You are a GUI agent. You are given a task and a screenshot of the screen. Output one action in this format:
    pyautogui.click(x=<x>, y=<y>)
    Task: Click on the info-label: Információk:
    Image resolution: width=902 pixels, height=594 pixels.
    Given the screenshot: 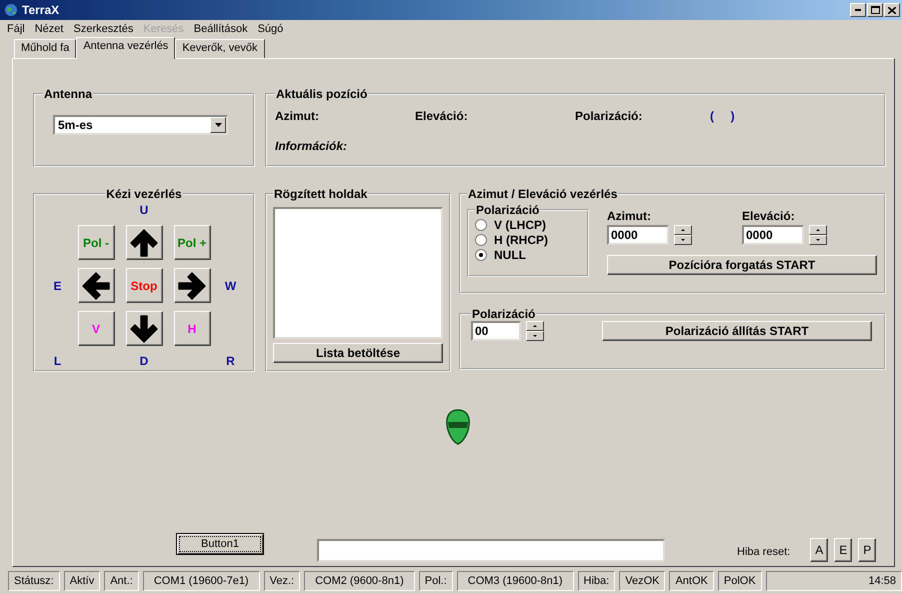 What is the action you would take?
    pyautogui.click(x=311, y=146)
    